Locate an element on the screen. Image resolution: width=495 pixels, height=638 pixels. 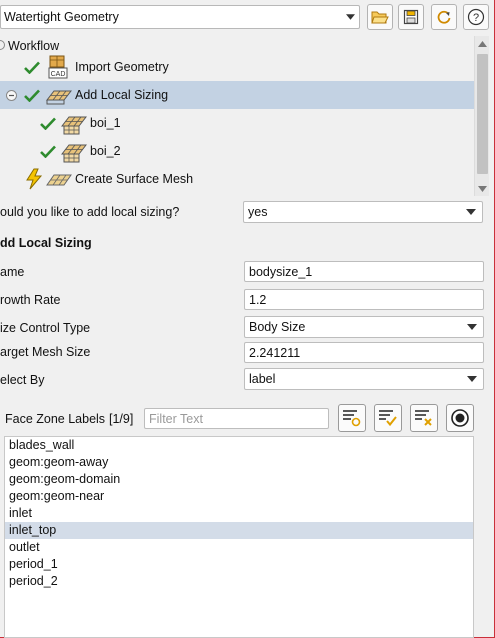
collapse-toggle-icon is located at coordinates (11, 95).